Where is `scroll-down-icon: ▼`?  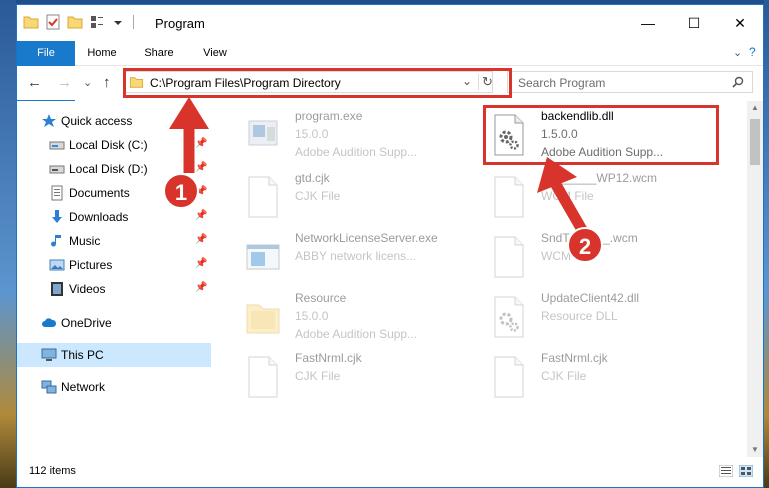
scroll-down-icon: ▼ is located at coordinates (755, 449).